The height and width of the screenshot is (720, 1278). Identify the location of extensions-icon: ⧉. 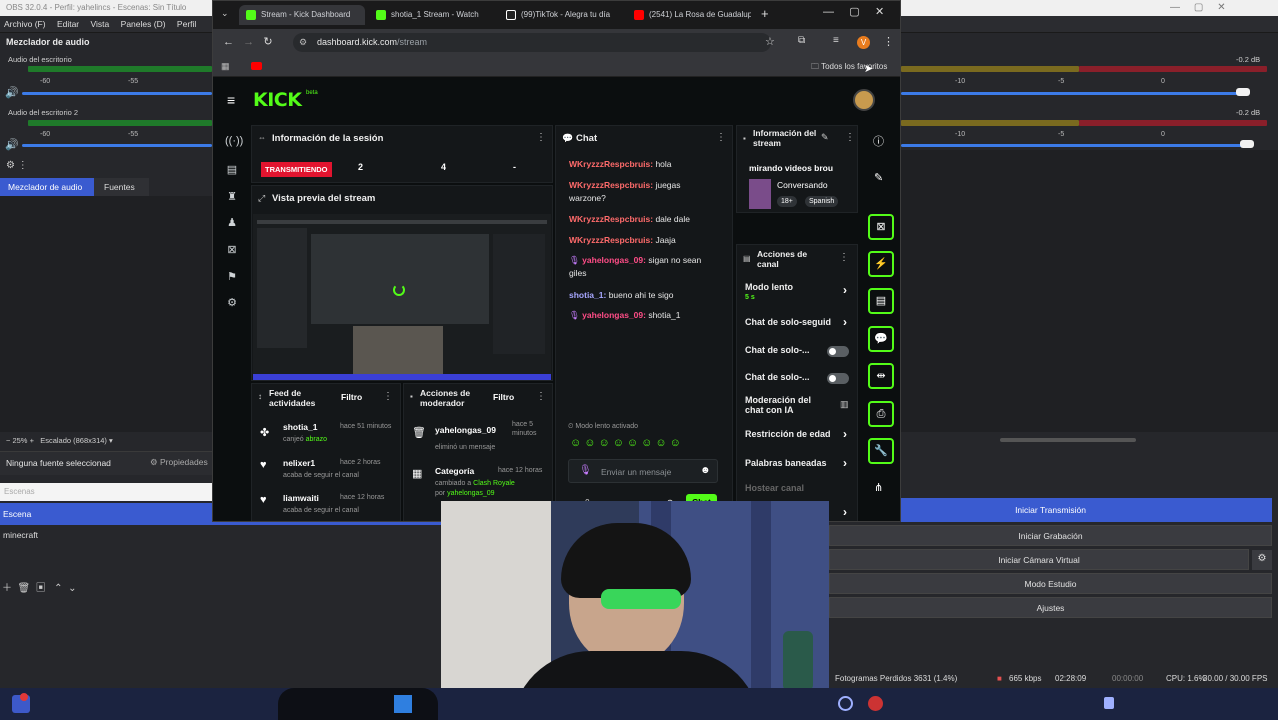
(801, 40).